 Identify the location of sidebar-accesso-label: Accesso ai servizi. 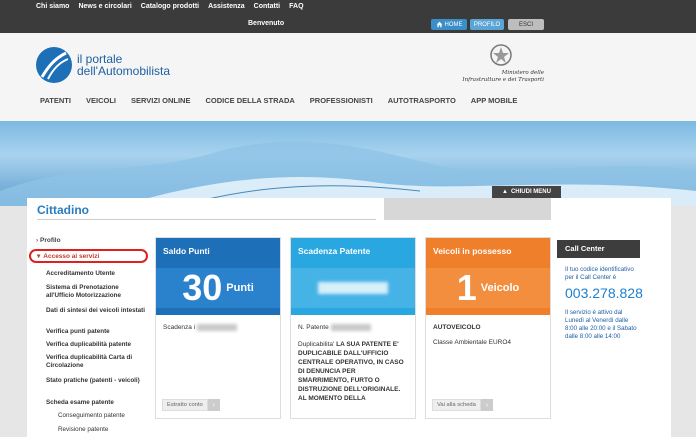
(71, 256).